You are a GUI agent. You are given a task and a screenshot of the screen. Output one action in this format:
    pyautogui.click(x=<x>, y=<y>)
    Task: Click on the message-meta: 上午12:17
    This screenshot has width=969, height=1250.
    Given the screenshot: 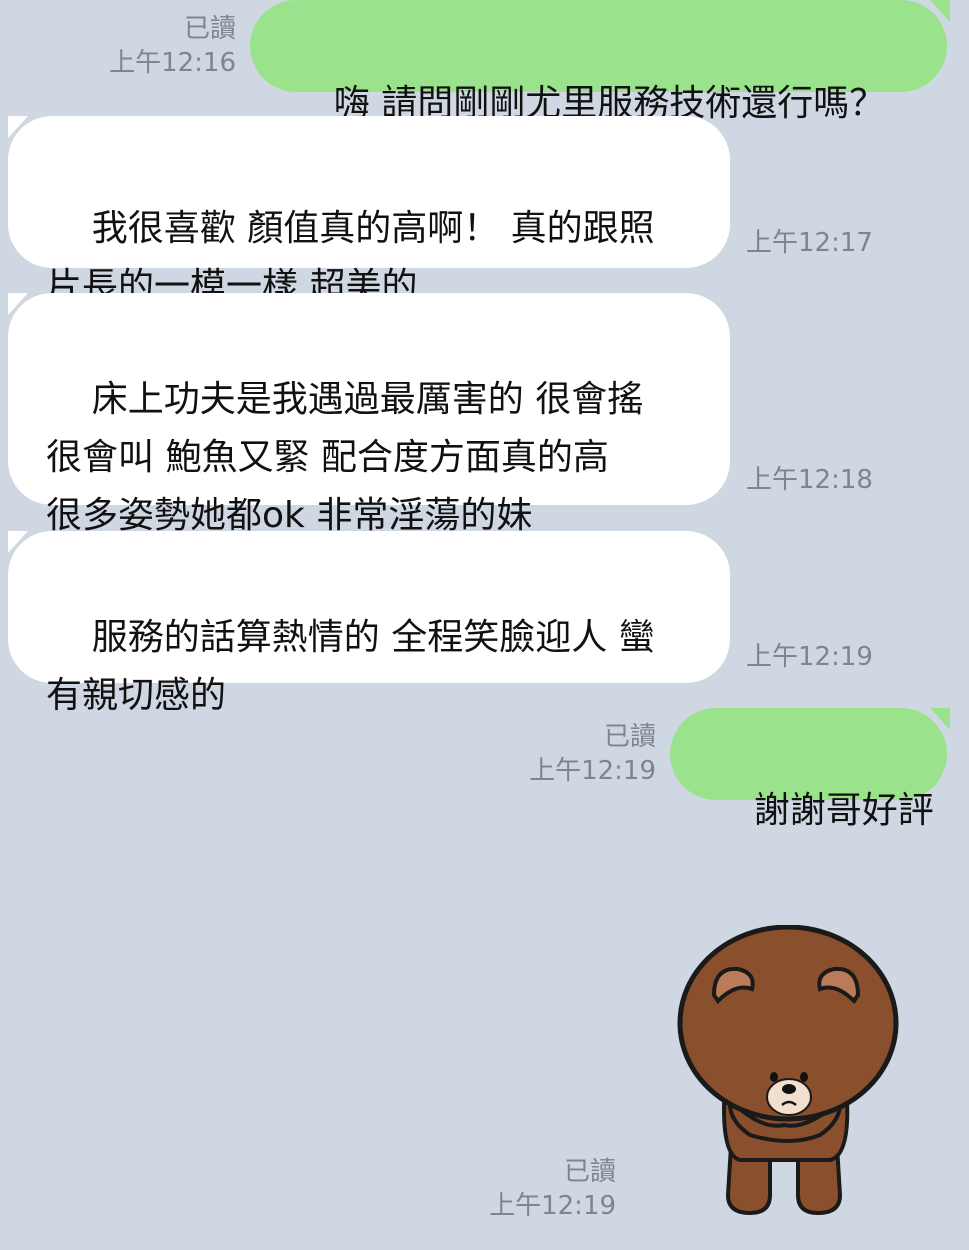 What is the action you would take?
    pyautogui.click(x=836, y=243)
    